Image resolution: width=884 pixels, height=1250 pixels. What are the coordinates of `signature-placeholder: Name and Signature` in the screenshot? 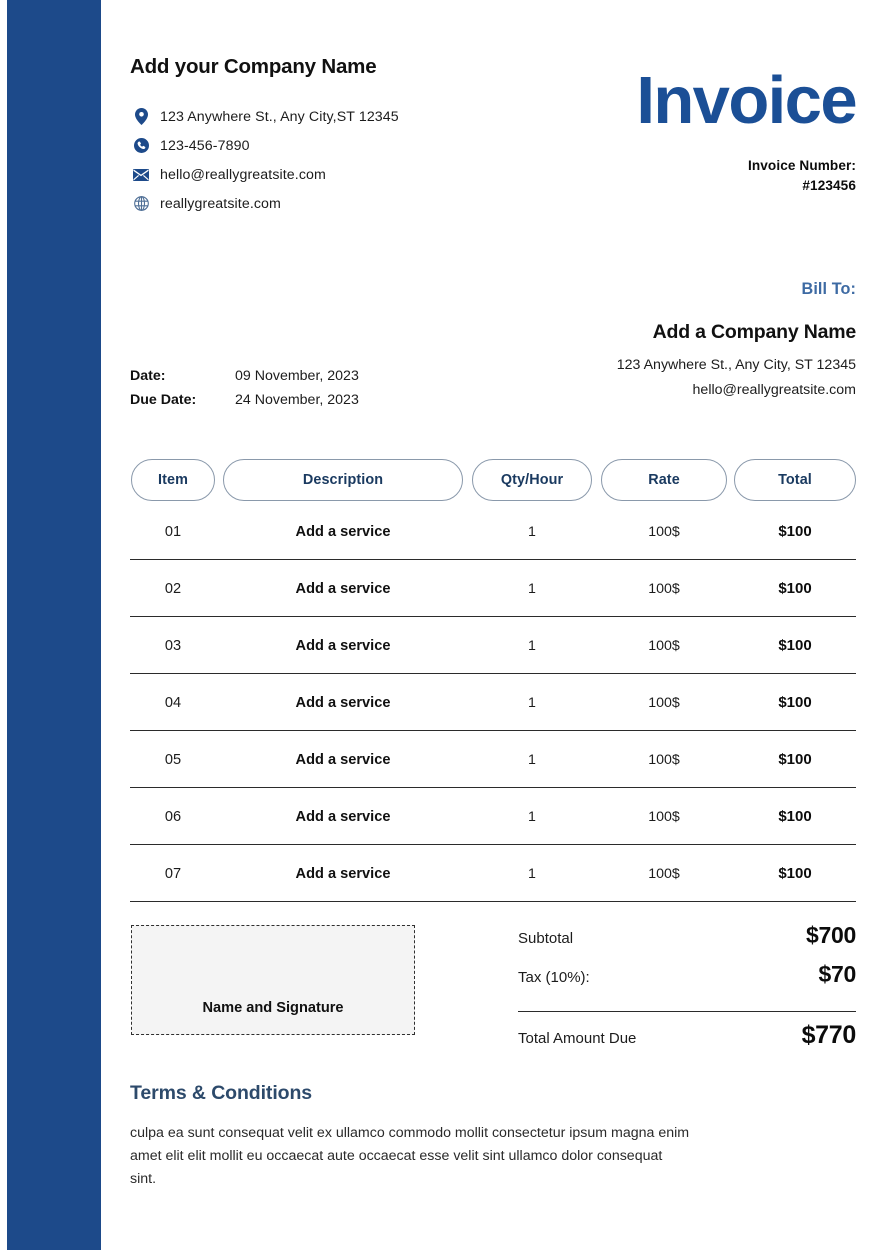 It's located at (273, 1008).